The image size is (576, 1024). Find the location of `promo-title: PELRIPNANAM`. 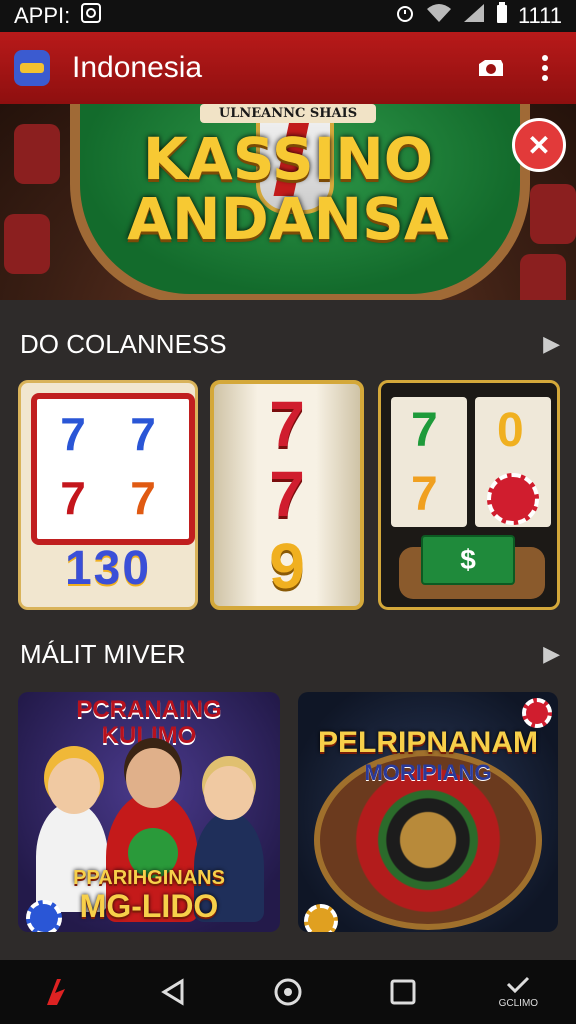

promo-title: PELRIPNANAM is located at coordinates (427, 742).